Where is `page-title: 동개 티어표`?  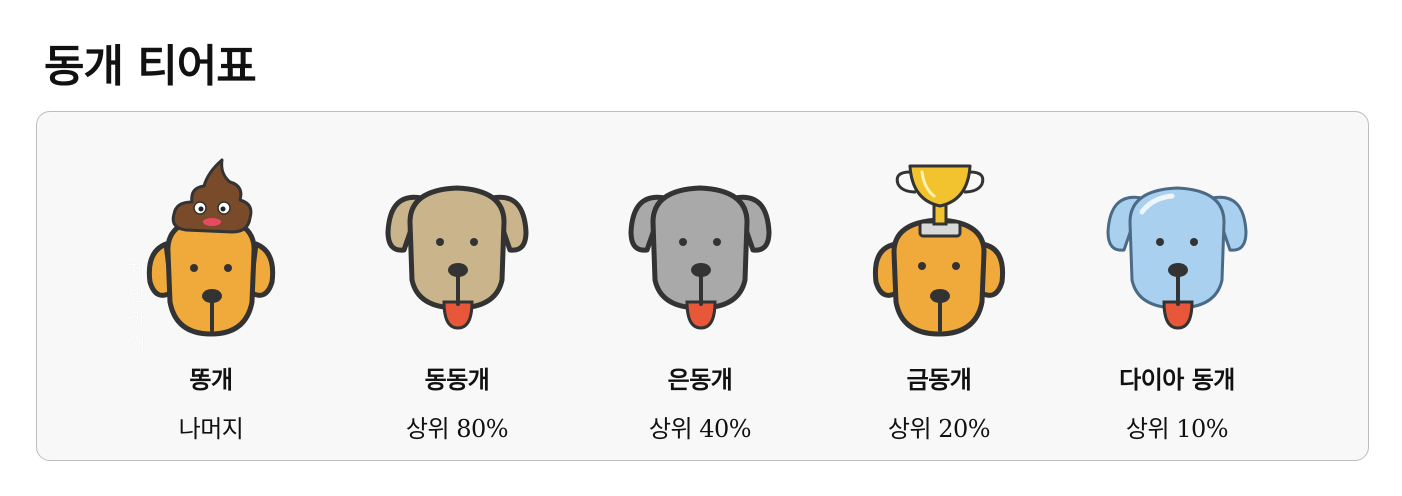 page-title: 동개 티어표 is located at coordinates (150, 66).